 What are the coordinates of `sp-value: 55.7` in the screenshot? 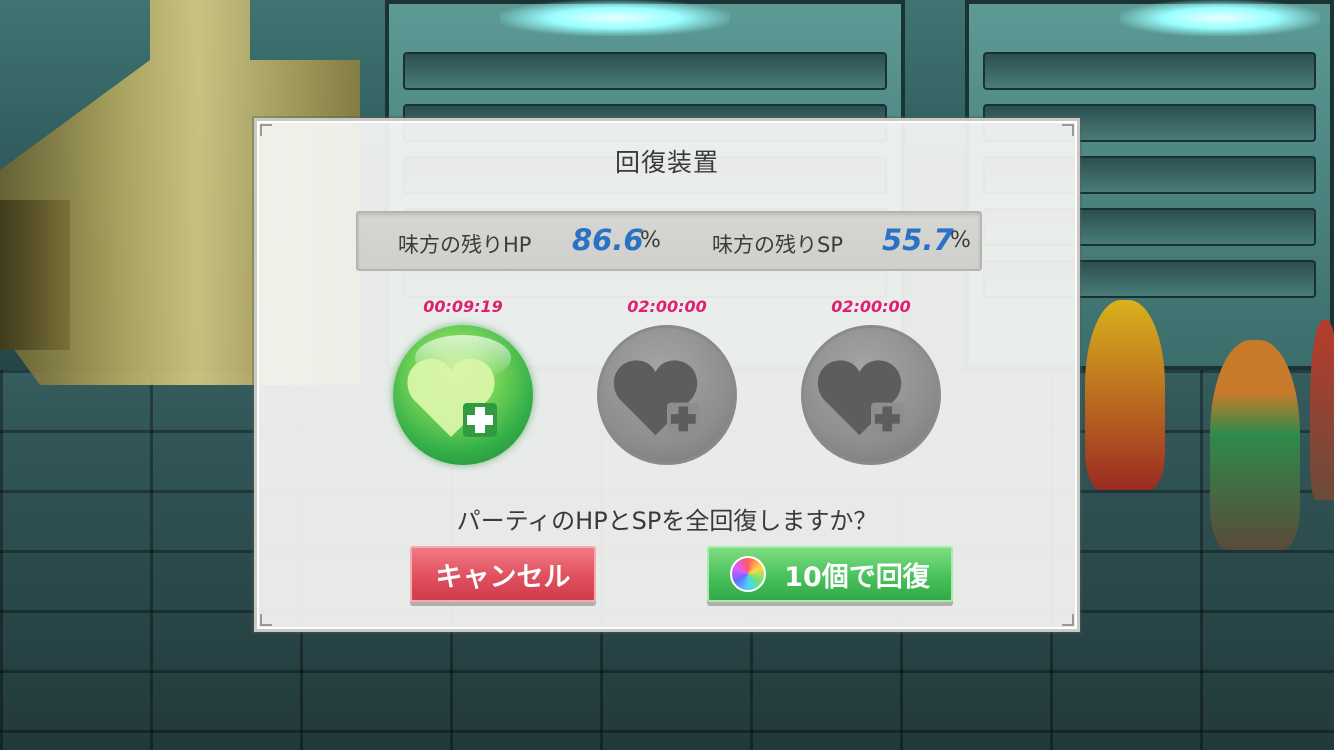 It's located at (918, 240).